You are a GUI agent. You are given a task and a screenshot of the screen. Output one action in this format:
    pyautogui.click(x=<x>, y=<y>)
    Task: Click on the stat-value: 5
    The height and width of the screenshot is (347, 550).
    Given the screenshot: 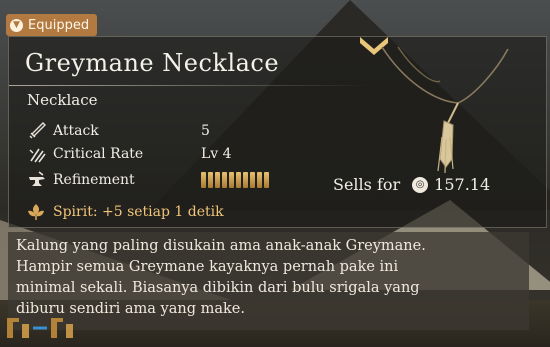 What is the action you would take?
    pyautogui.click(x=205, y=131)
    